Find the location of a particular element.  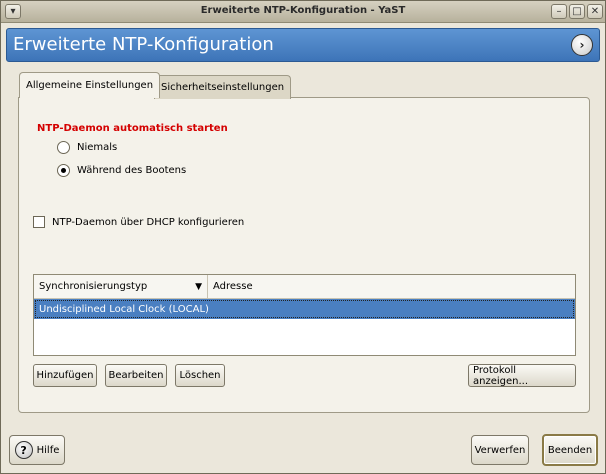

table-cell-sync-type: Undisciplined Local Clock (LOCAL) is located at coordinates (124, 309).